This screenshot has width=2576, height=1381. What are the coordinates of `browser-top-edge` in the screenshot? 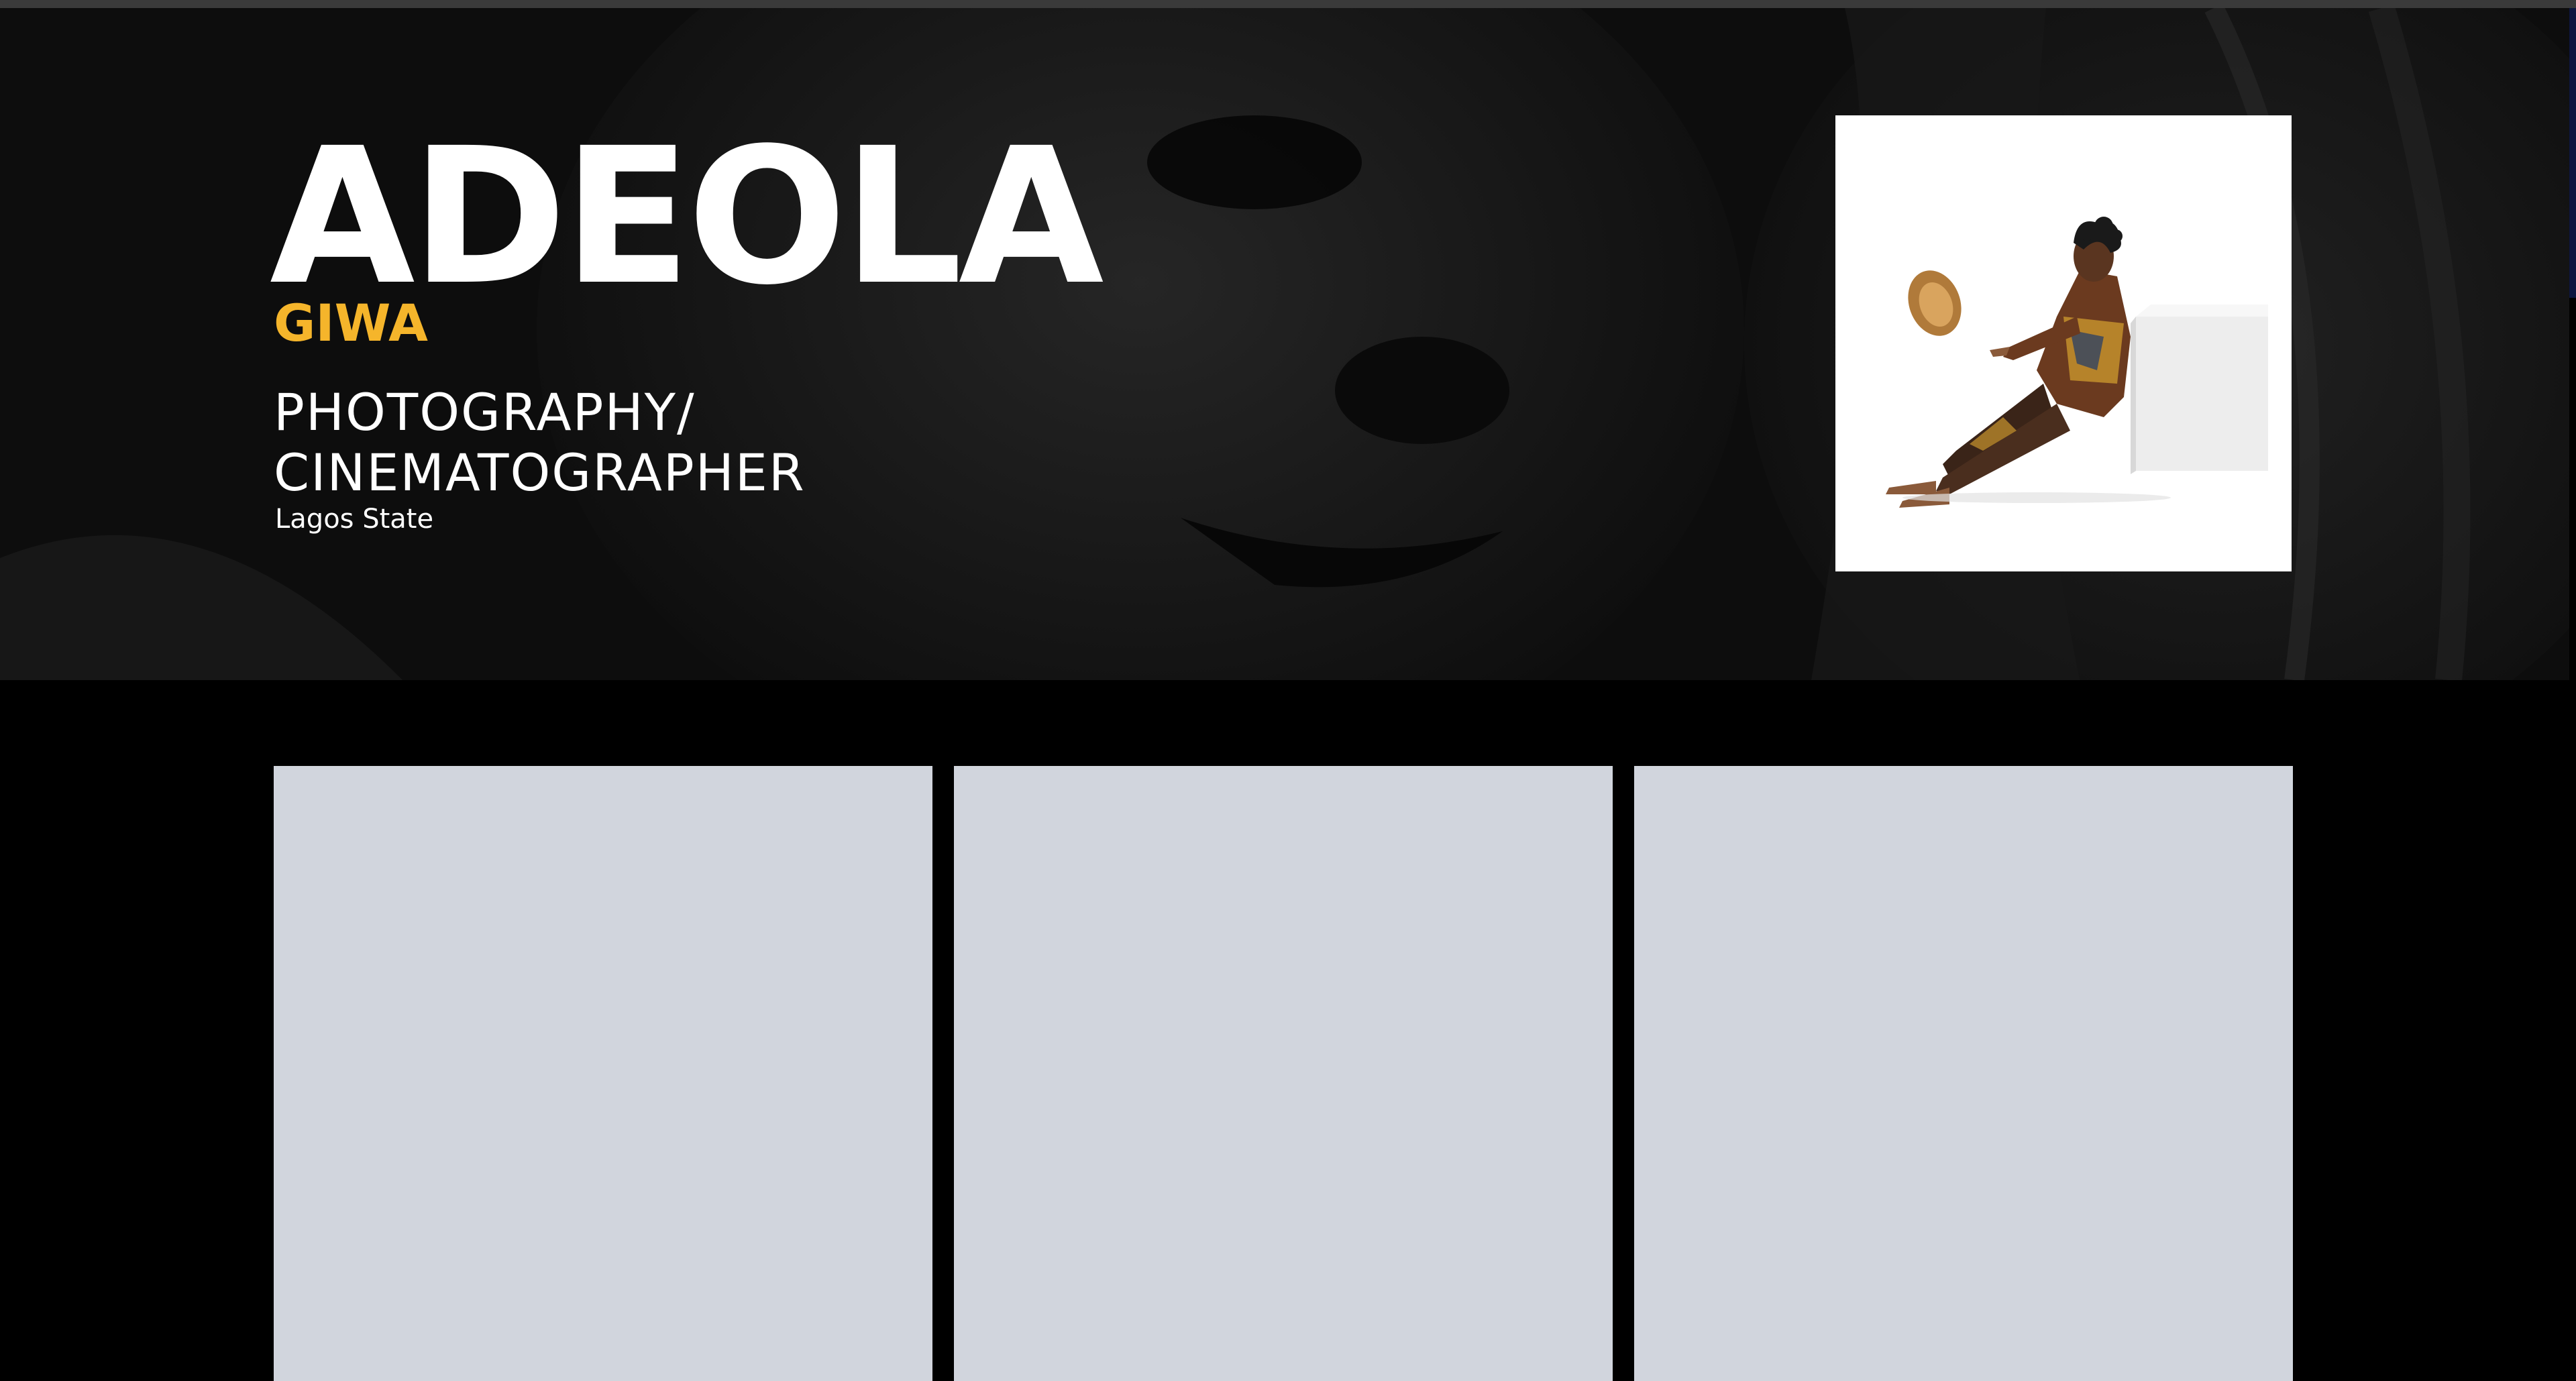 It's located at (1288, 4).